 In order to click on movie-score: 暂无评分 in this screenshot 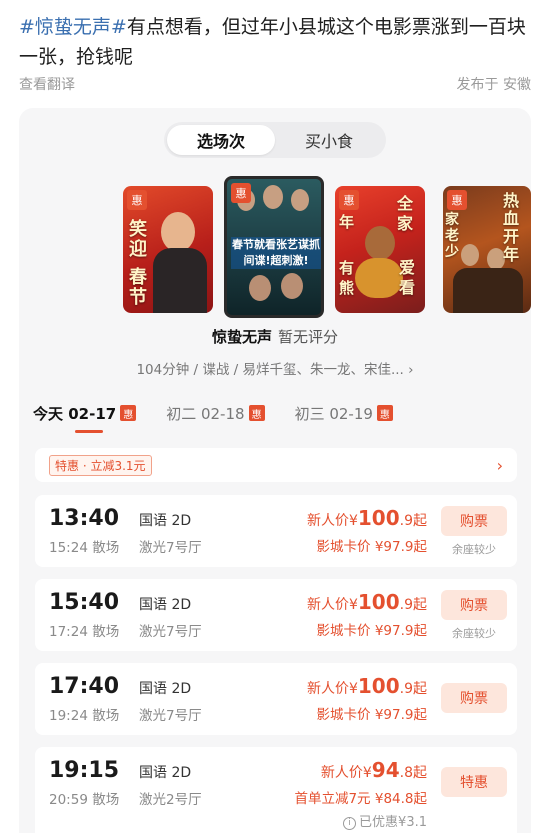, I will do `click(308, 337)`.